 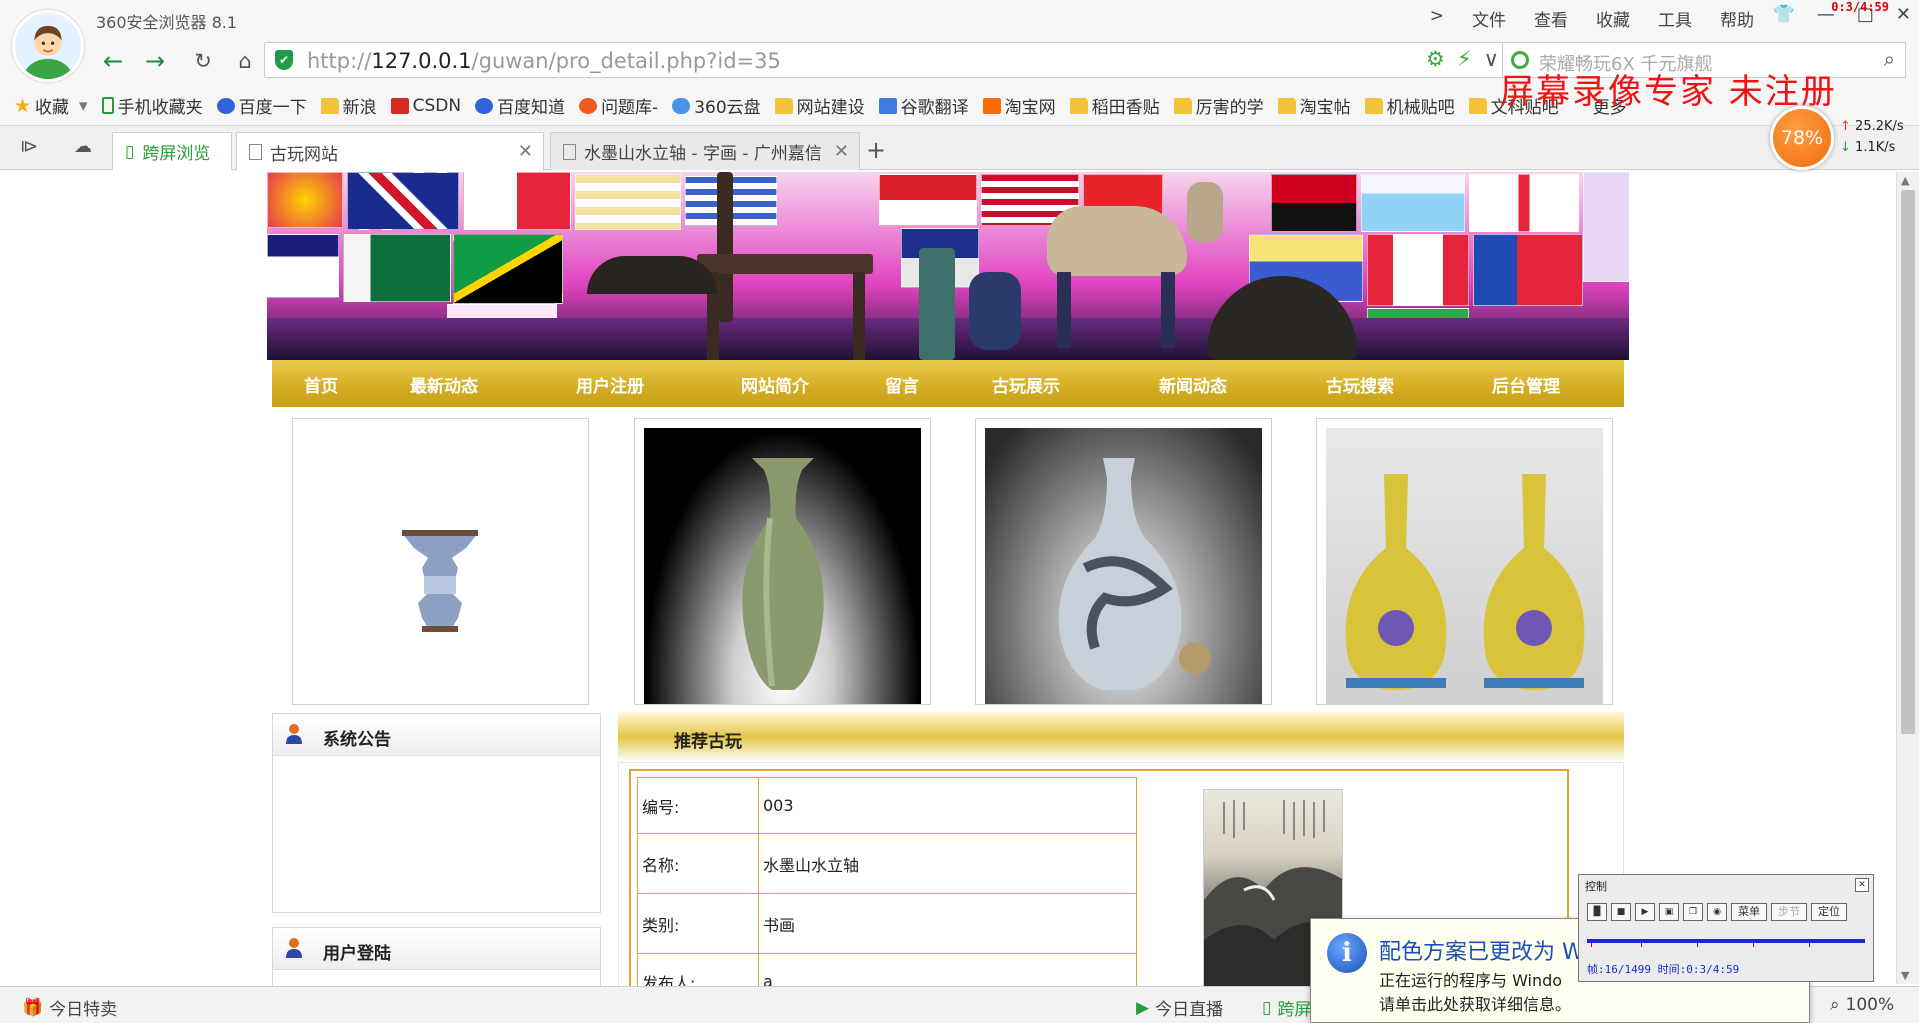 I want to click on recorder-menu-button: 菜单, so click(x=1749, y=912).